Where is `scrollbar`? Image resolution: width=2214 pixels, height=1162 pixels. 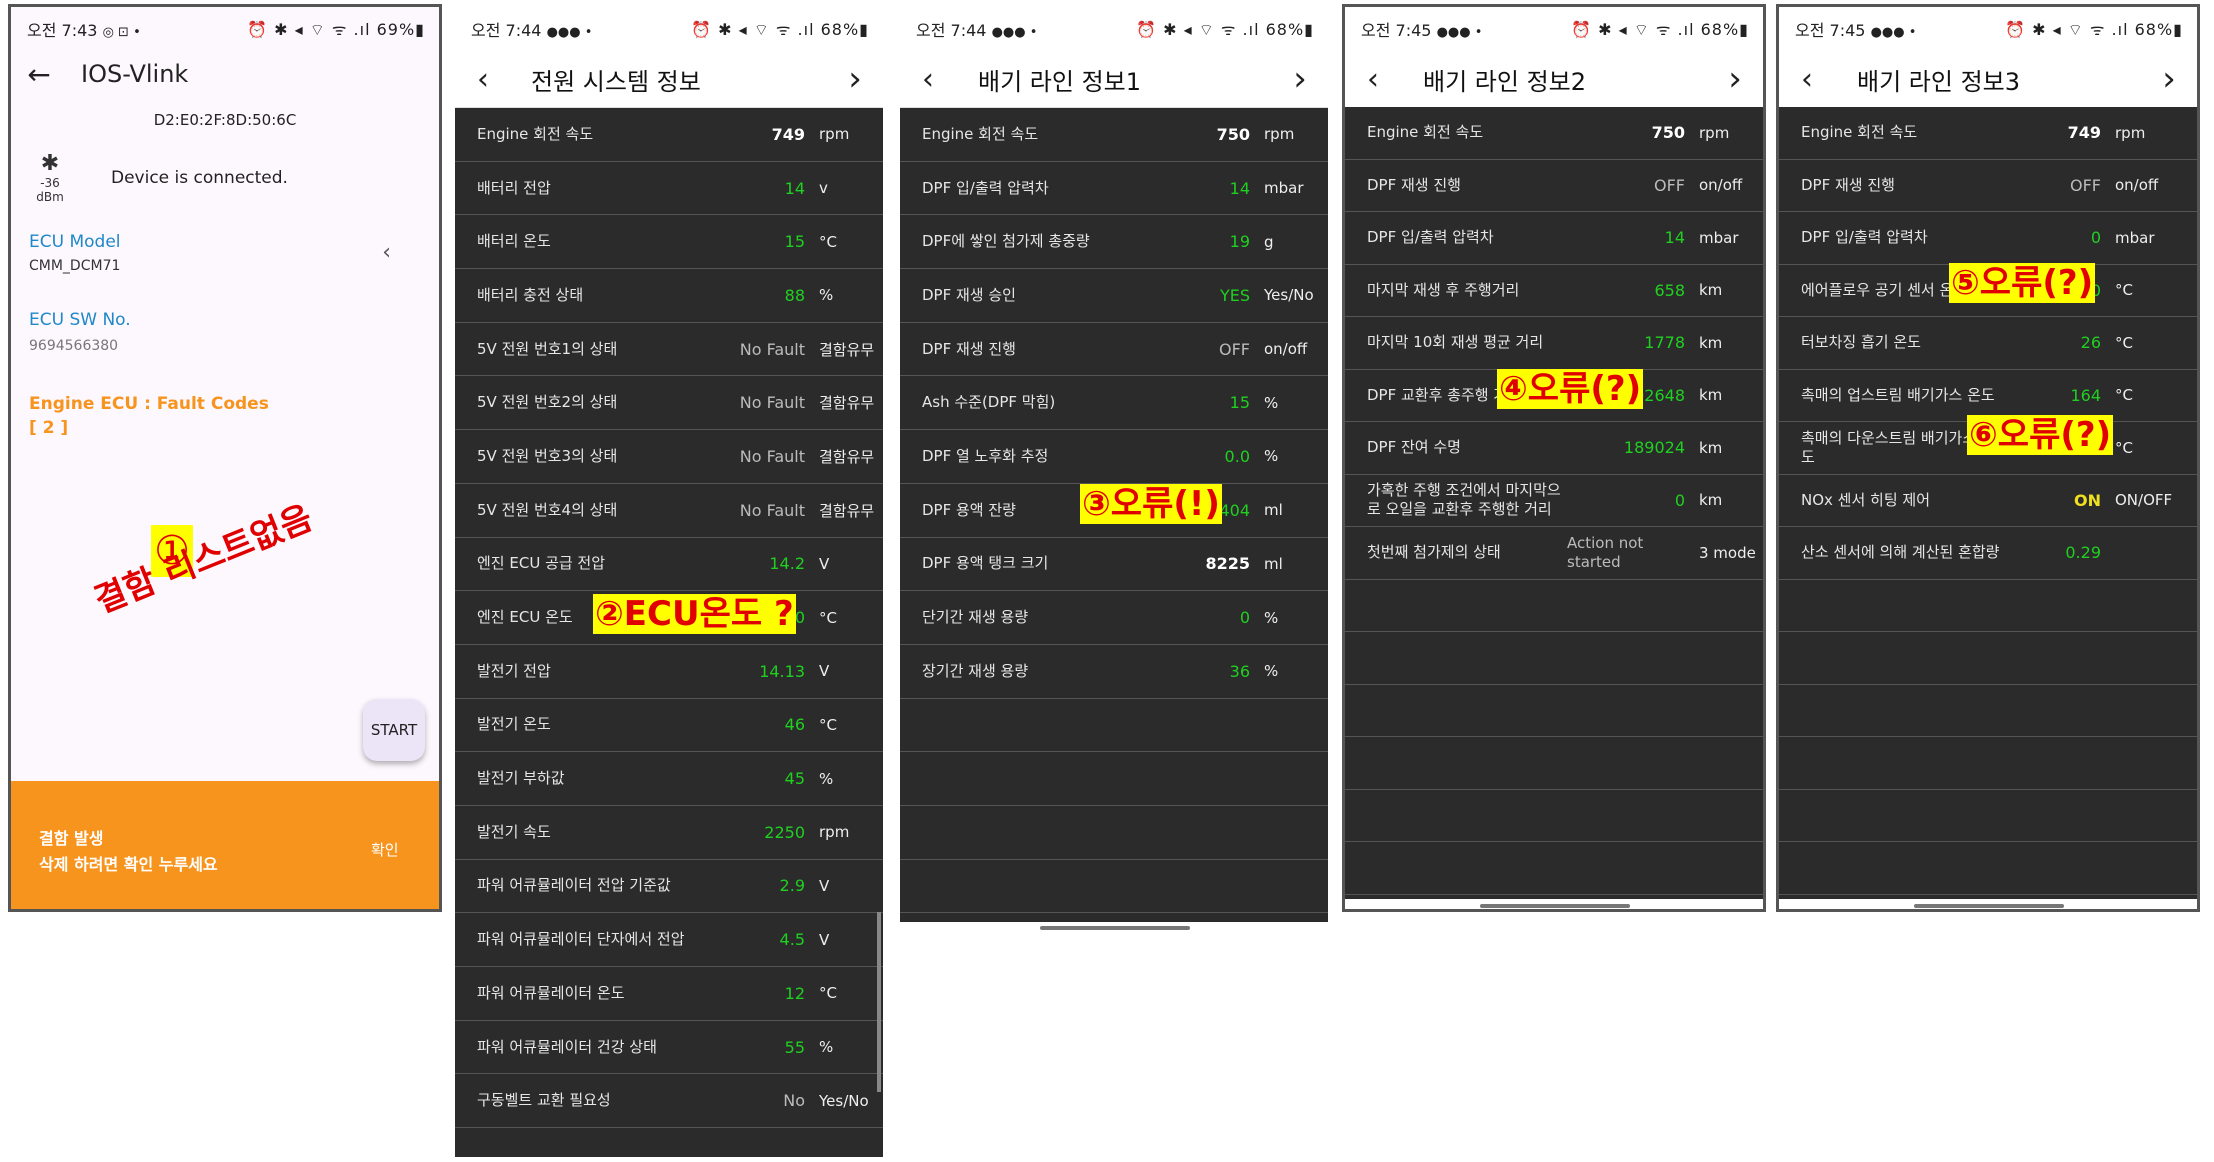 scrollbar is located at coordinates (879, 1002).